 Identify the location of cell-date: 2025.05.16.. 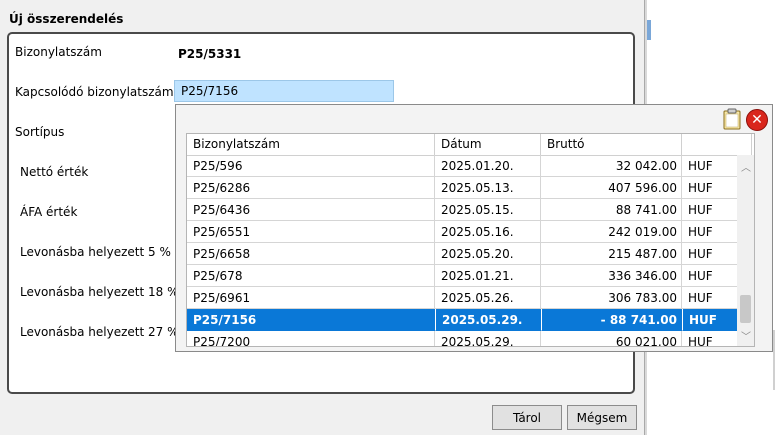
(488, 232).